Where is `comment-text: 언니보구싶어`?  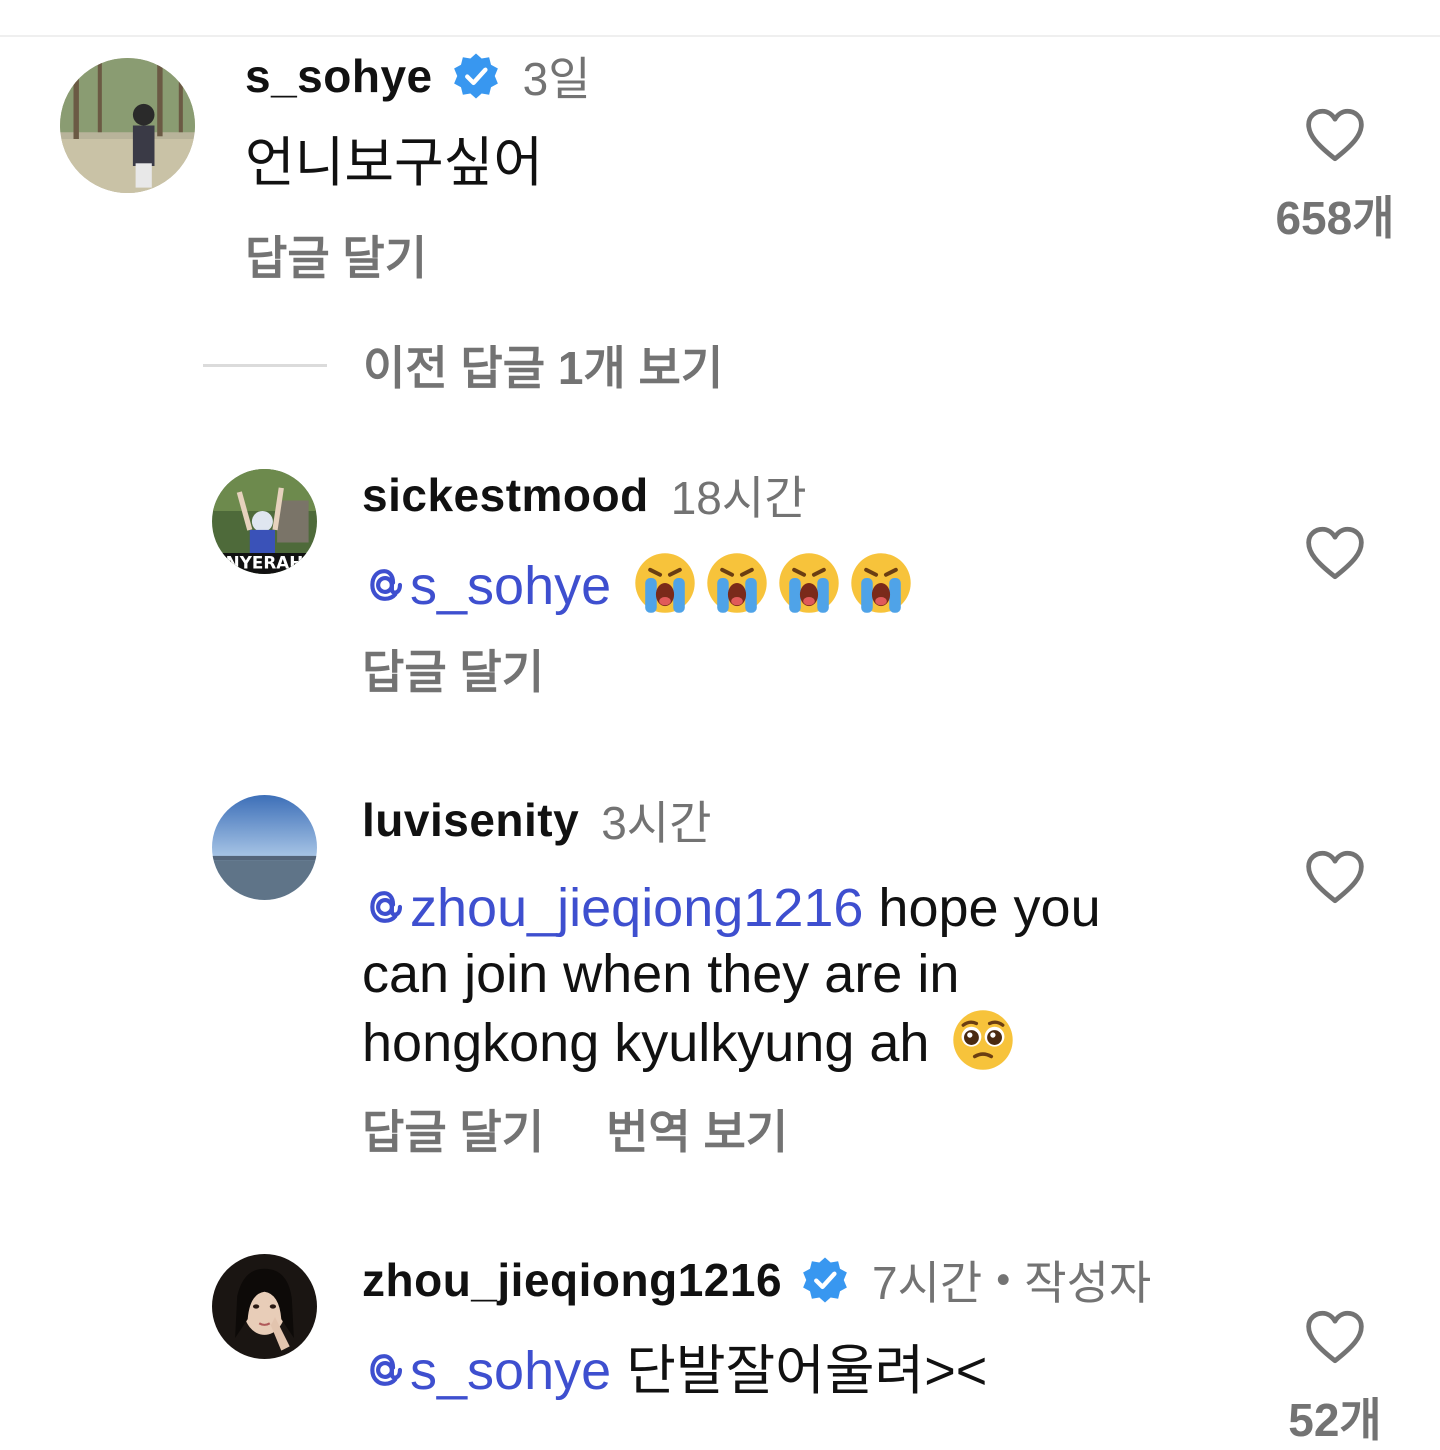 comment-text: 언니보구싶어 is located at coordinates (394, 163).